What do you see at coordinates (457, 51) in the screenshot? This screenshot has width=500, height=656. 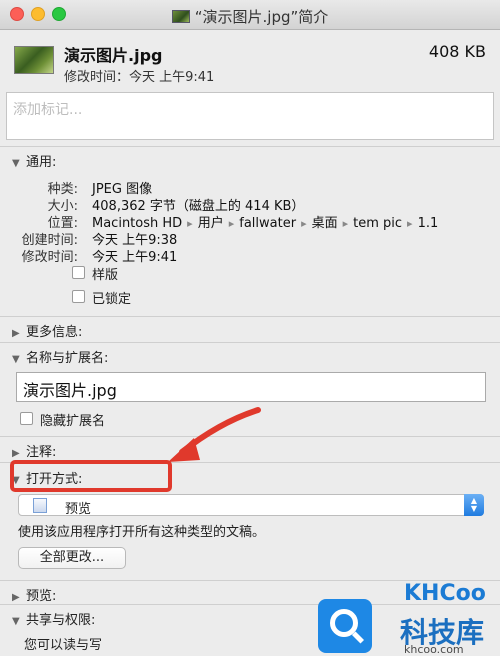 I see `file-size: 408 KB` at bounding box center [457, 51].